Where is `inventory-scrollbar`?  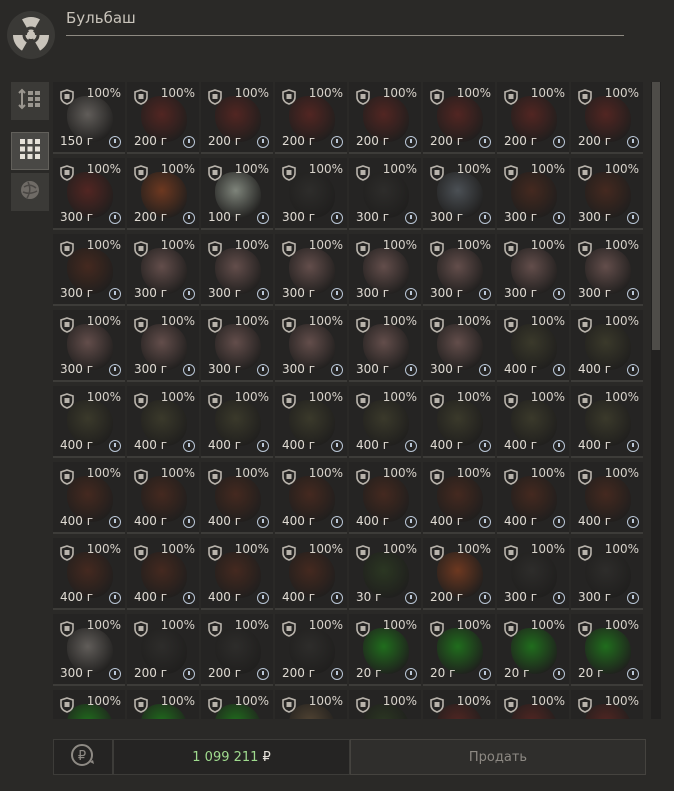 inventory-scrollbar is located at coordinates (656, 400).